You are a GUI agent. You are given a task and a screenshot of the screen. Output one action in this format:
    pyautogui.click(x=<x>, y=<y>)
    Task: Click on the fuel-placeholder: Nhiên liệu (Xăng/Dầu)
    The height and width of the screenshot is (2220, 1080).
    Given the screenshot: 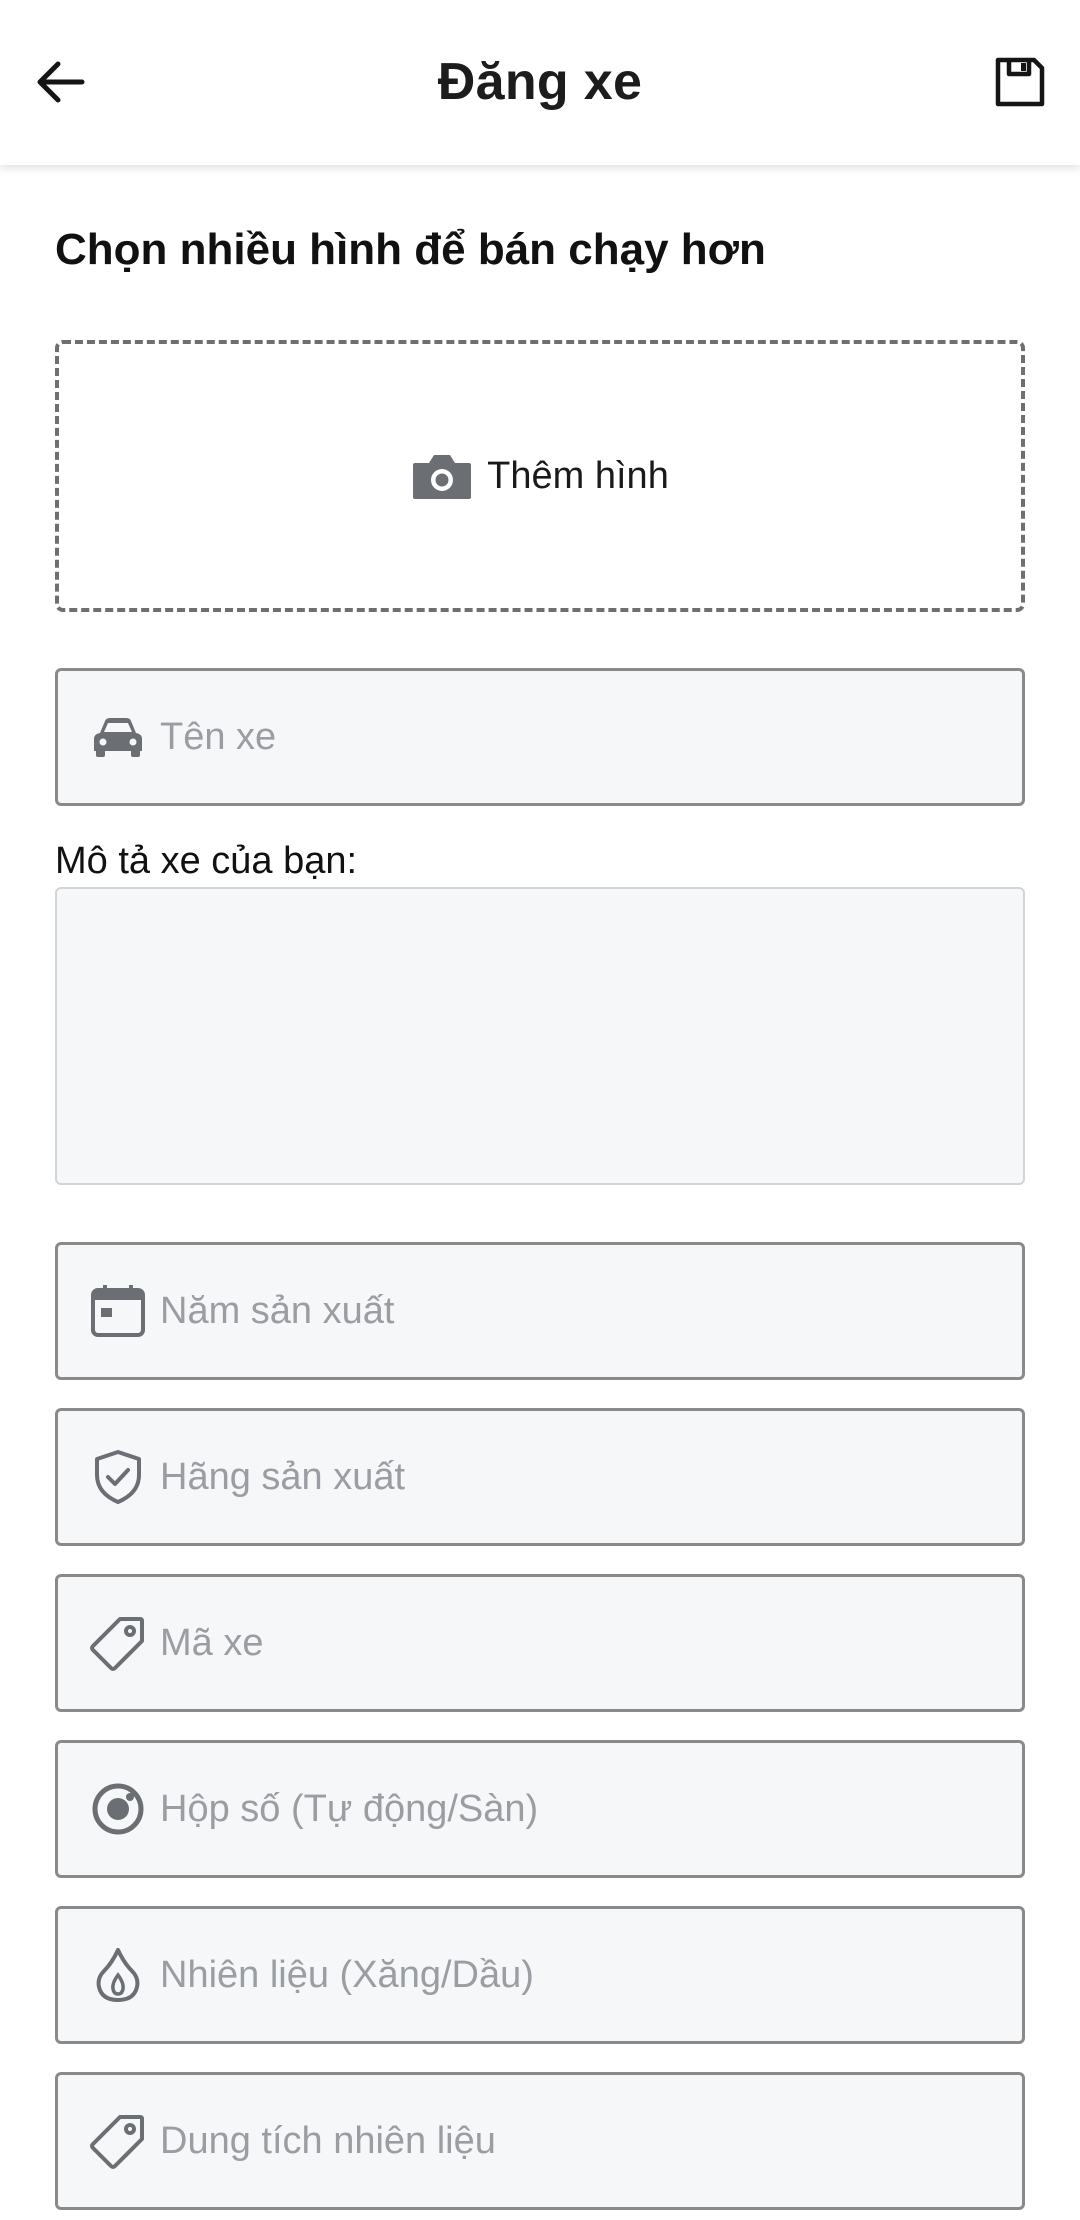 What is the action you would take?
    pyautogui.click(x=347, y=1974)
    